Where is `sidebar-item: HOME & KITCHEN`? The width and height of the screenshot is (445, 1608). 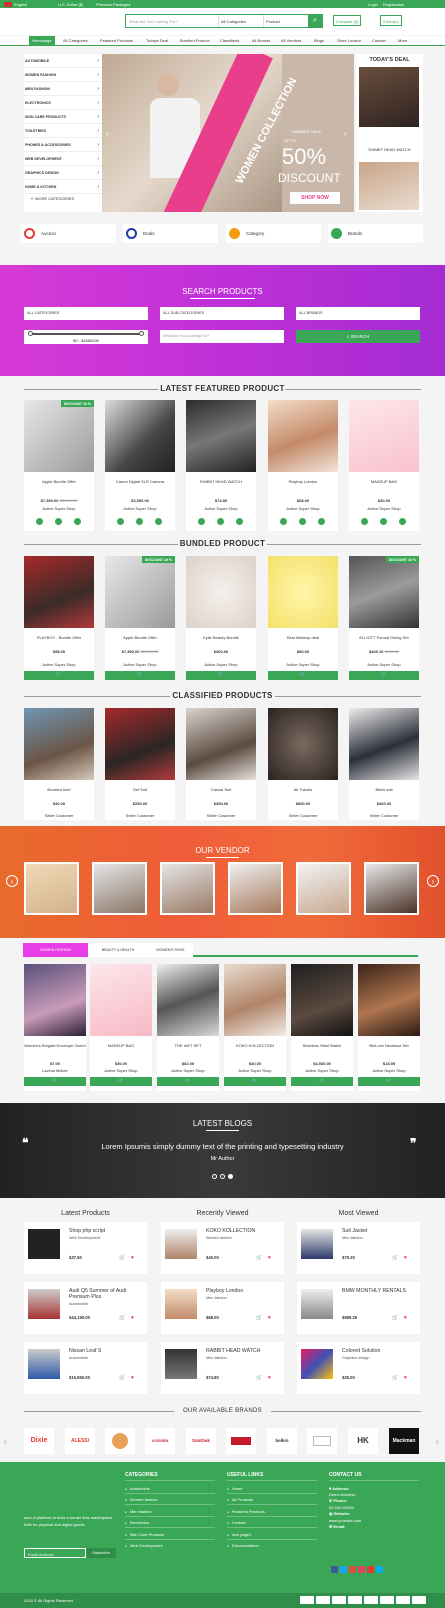 sidebar-item: HOME & KITCHEN is located at coordinates (63, 187).